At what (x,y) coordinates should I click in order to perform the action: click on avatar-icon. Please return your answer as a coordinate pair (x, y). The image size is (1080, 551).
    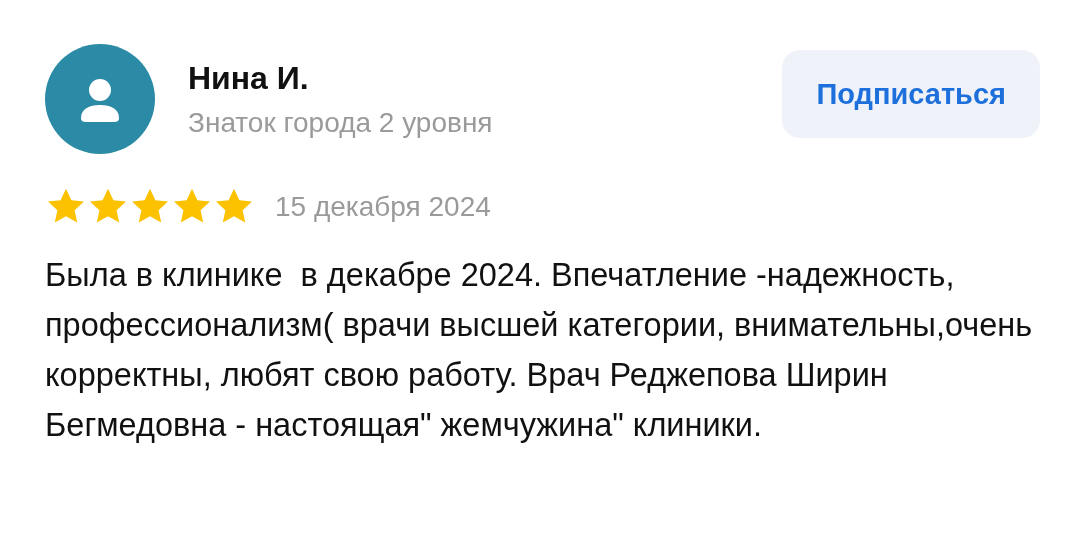
    Looking at the image, I should click on (100, 99).